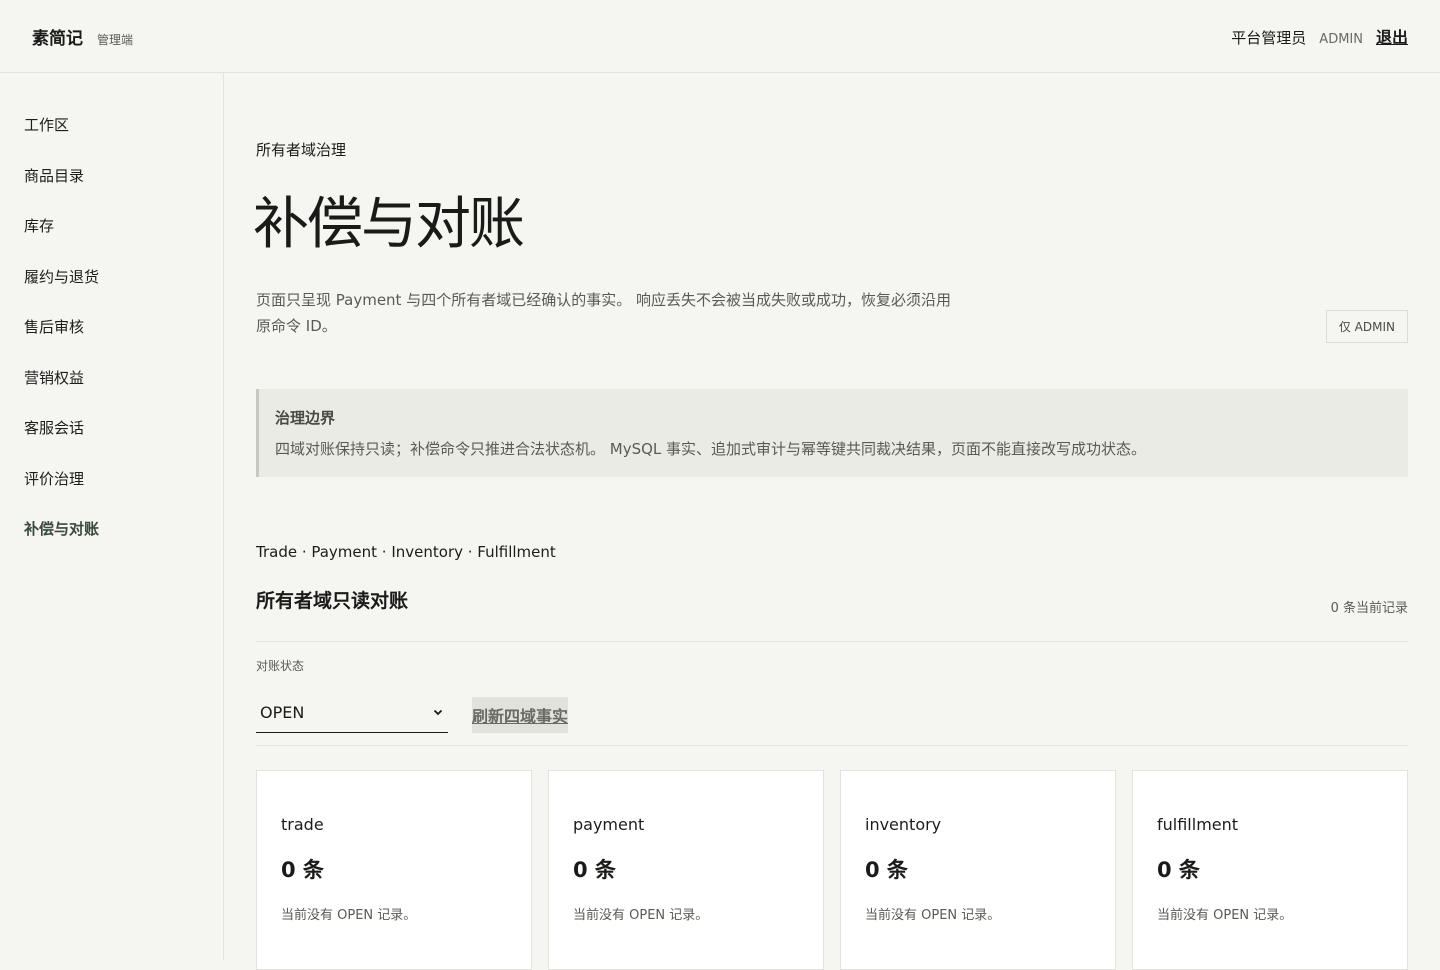 The image size is (1440, 970). I want to click on top-bar: 素简记 管理端 平台管理员 ADMIN 退出, so click(720, 36).